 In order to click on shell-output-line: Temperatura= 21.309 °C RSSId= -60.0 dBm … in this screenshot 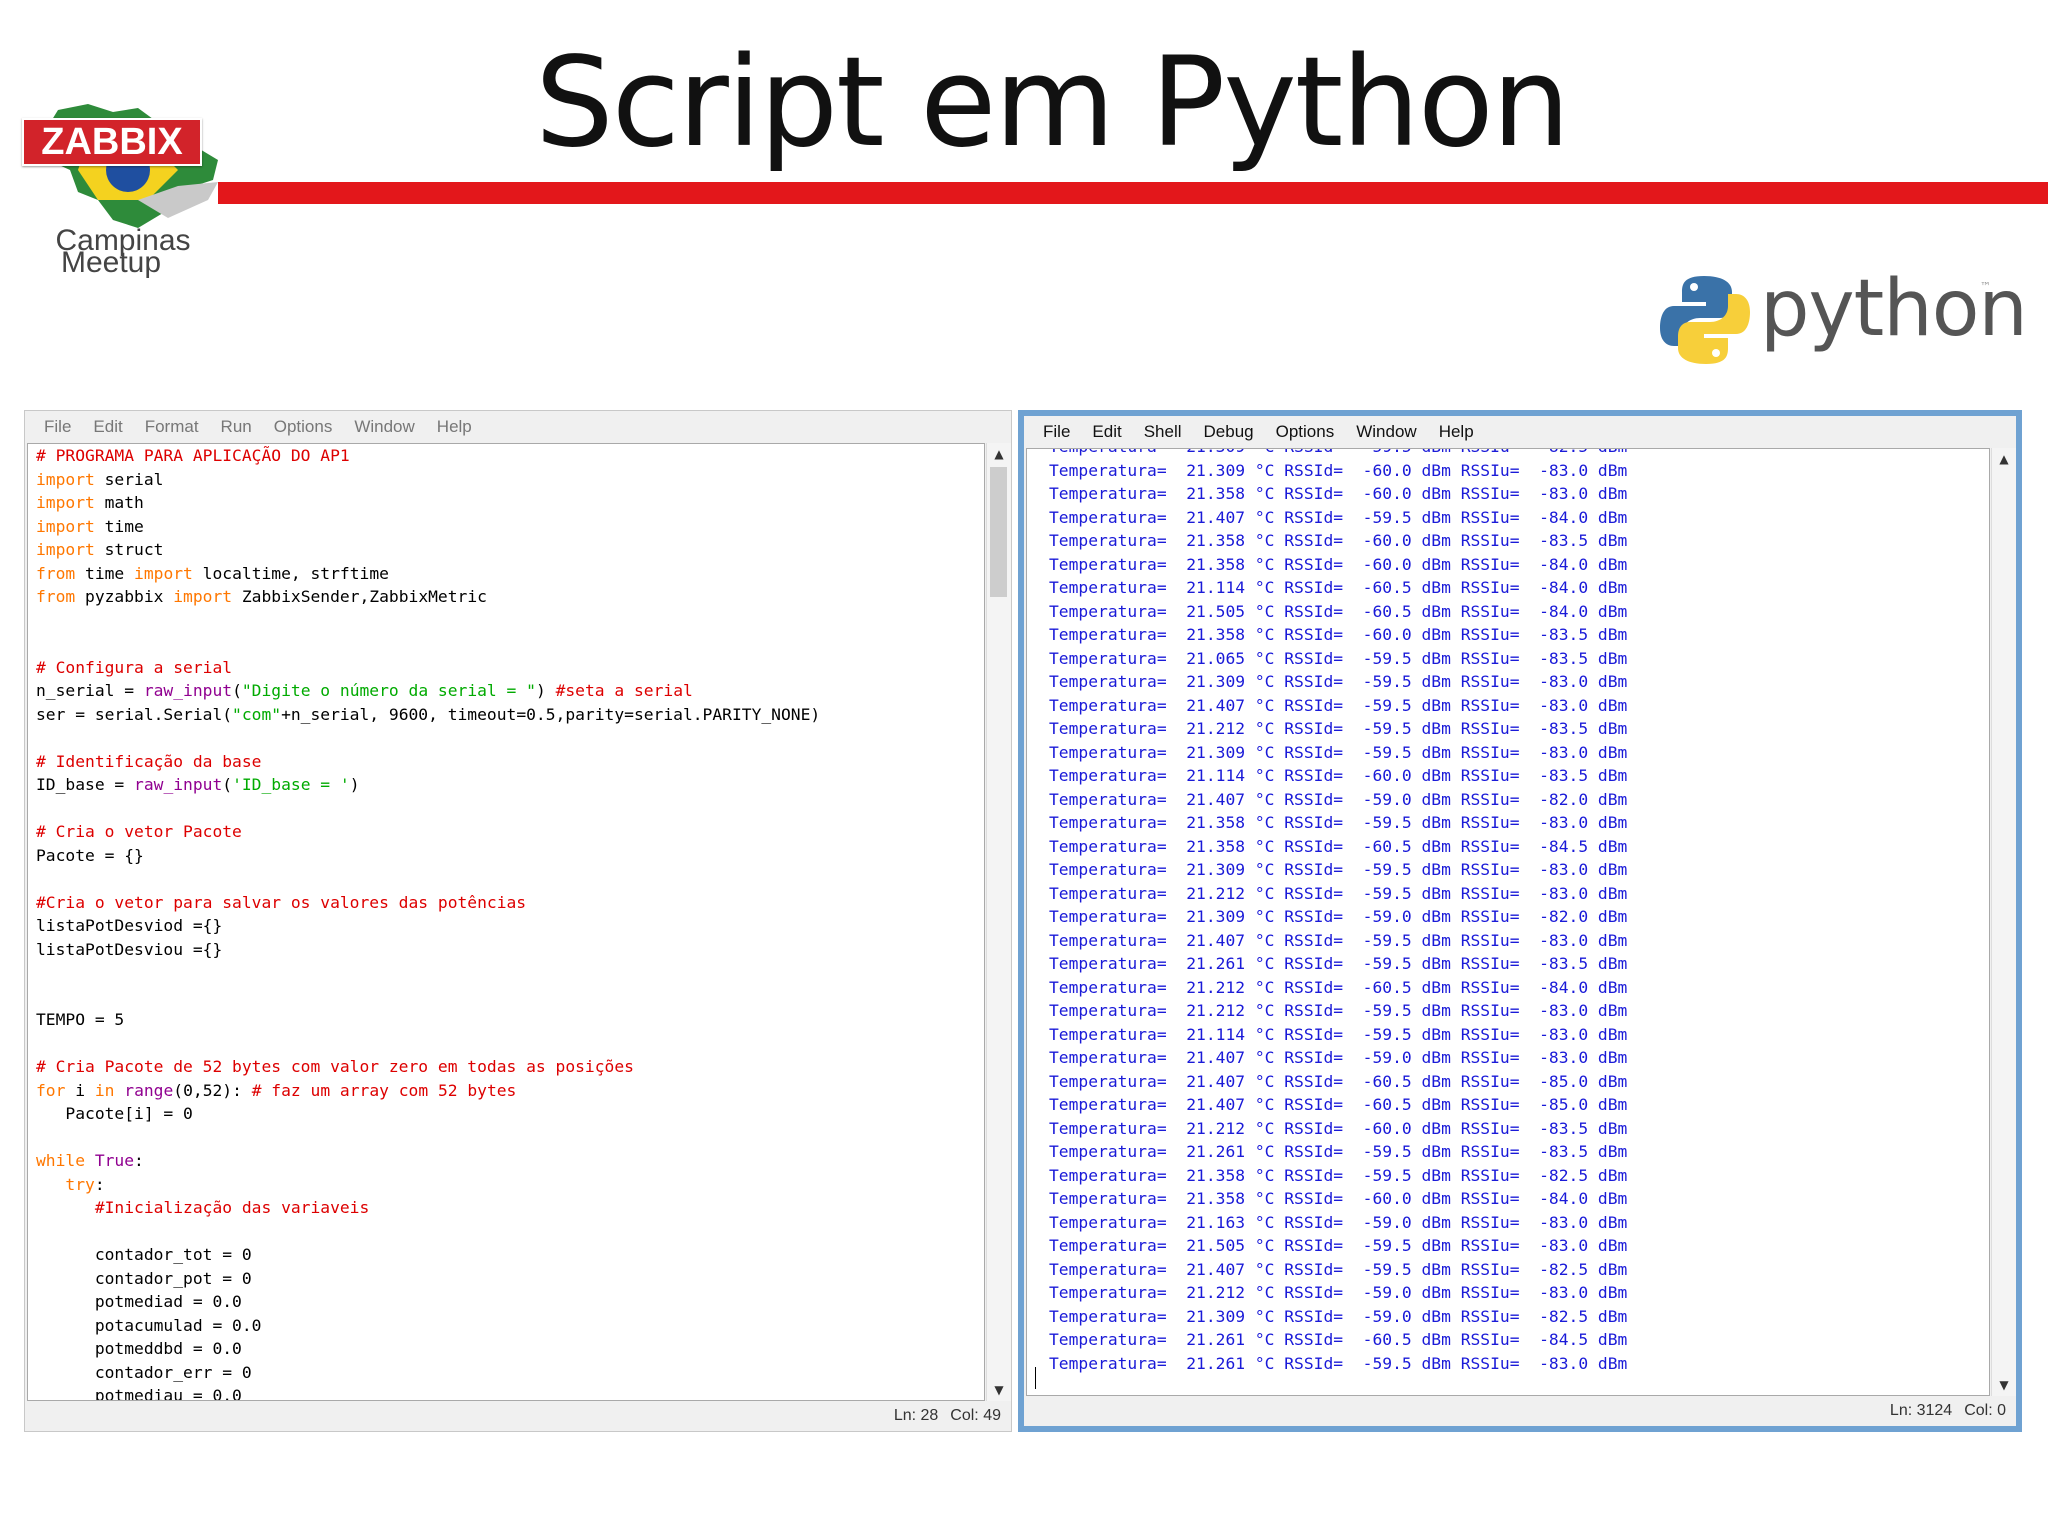, I will do `click(1338, 470)`.